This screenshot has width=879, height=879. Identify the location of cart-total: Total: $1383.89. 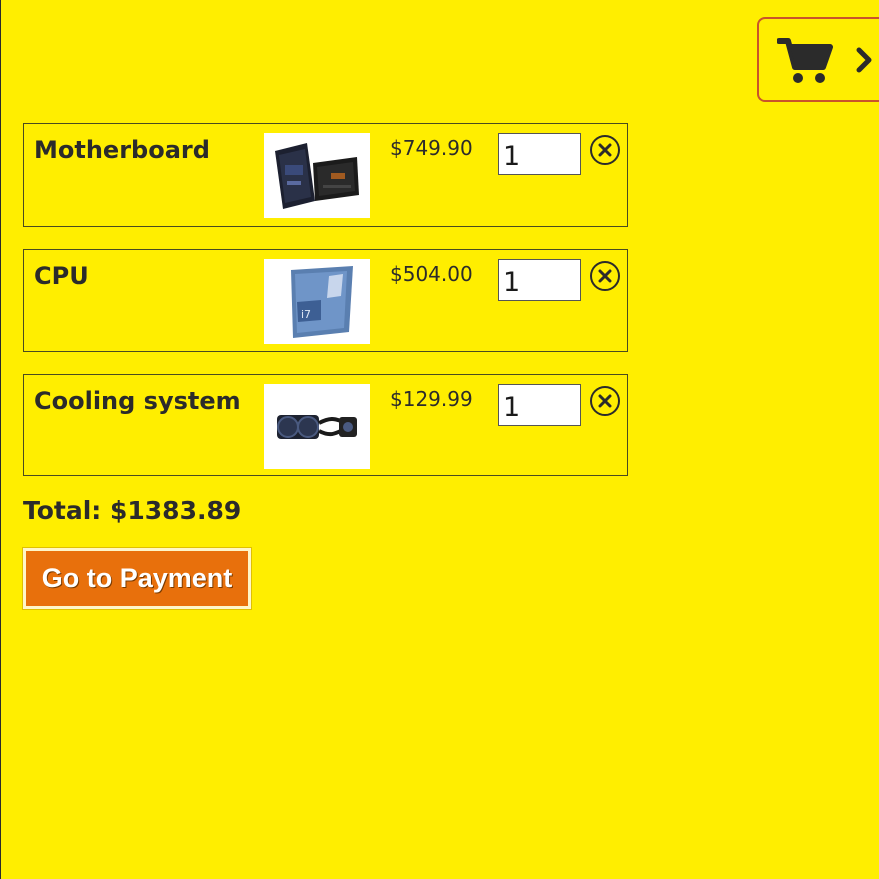
(132, 510).